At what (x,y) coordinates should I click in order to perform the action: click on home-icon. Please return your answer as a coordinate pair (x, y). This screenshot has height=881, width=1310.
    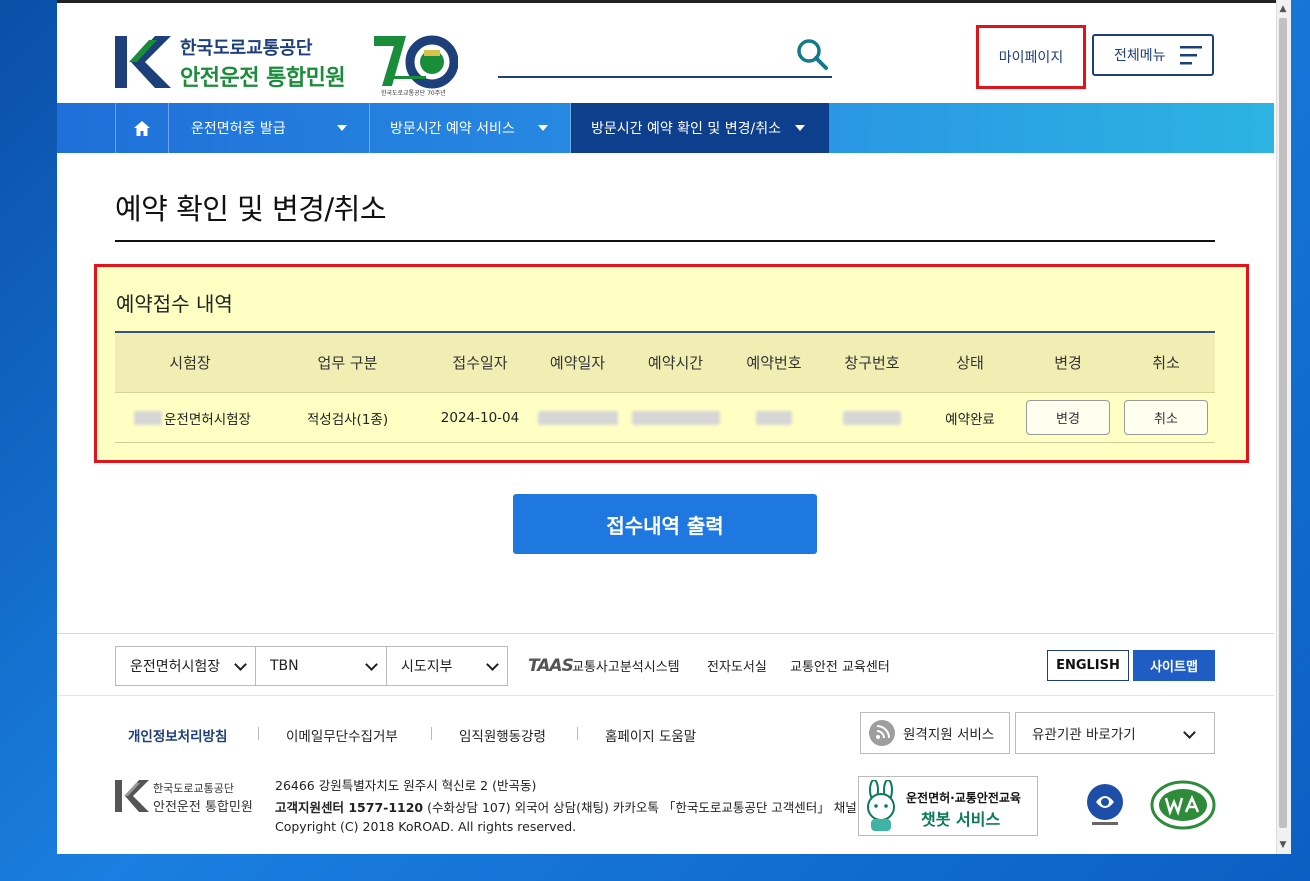
    Looking at the image, I should click on (142, 128).